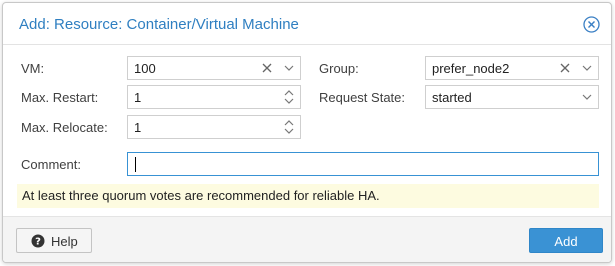  I want to click on help-button: ? Help, so click(54, 240).